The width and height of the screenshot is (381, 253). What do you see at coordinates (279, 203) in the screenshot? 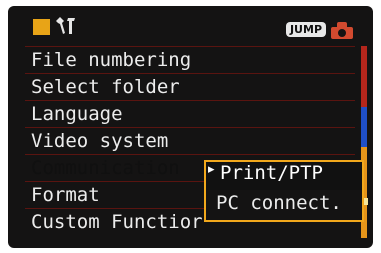
I see `option-pc-connect-label: PC connect.` at bounding box center [279, 203].